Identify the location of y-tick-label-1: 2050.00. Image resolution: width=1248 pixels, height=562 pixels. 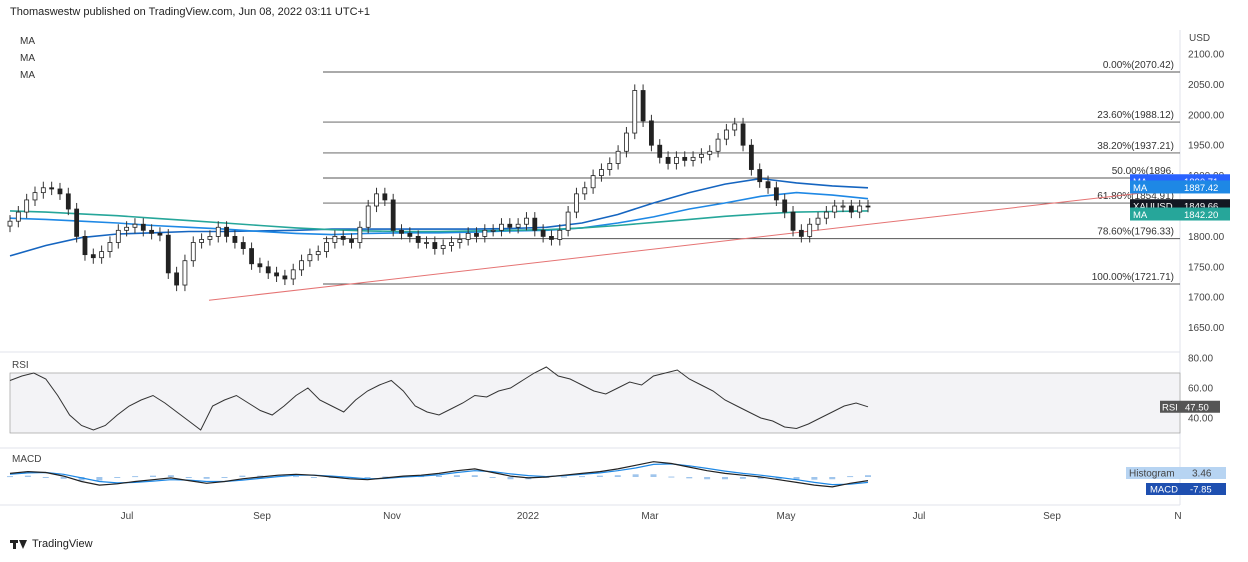
(1206, 85).